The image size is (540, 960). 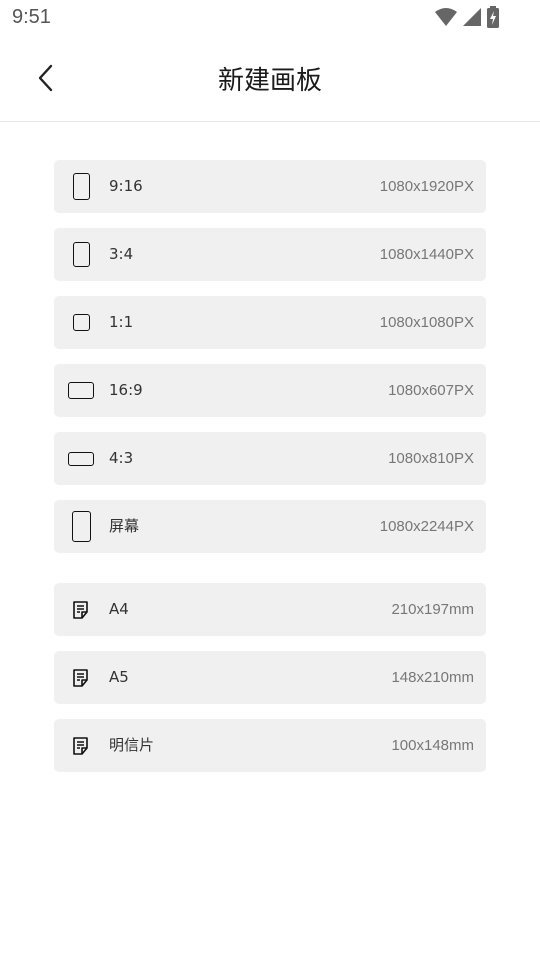 I want to click on landscape-16-9-icon, so click(x=81, y=390).